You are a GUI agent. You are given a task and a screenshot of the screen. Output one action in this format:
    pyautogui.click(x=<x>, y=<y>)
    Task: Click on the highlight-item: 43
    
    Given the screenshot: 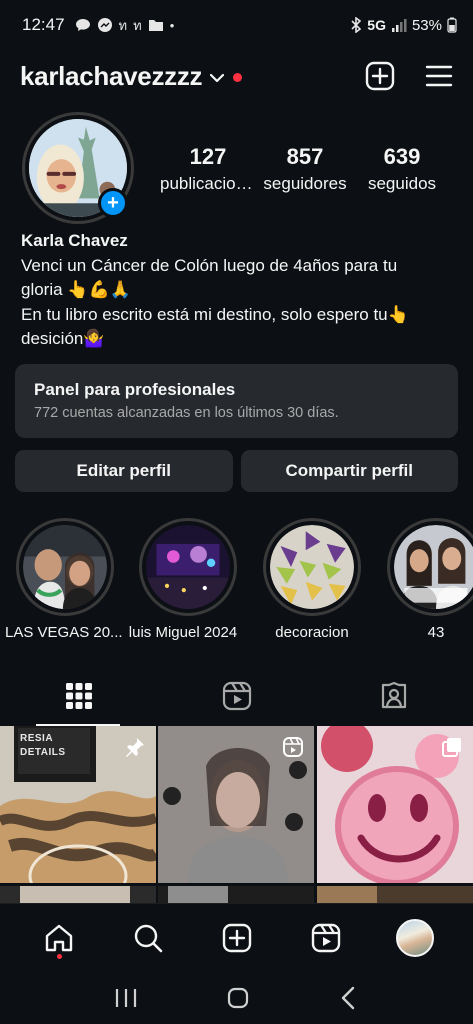 What is the action you would take?
    pyautogui.click(x=429, y=579)
    